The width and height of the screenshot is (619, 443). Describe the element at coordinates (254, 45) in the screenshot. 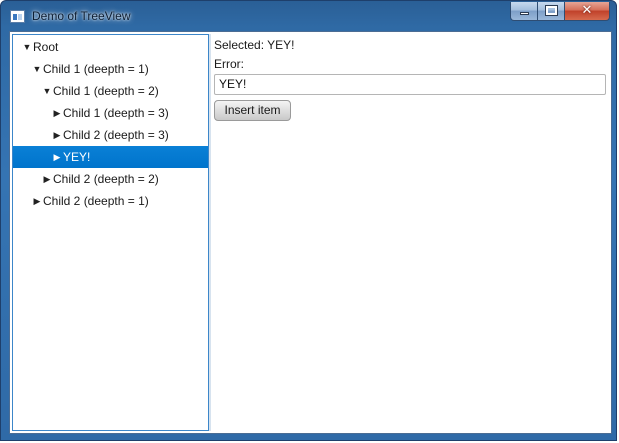

I see `selected-label: Selected: YEY!` at that location.